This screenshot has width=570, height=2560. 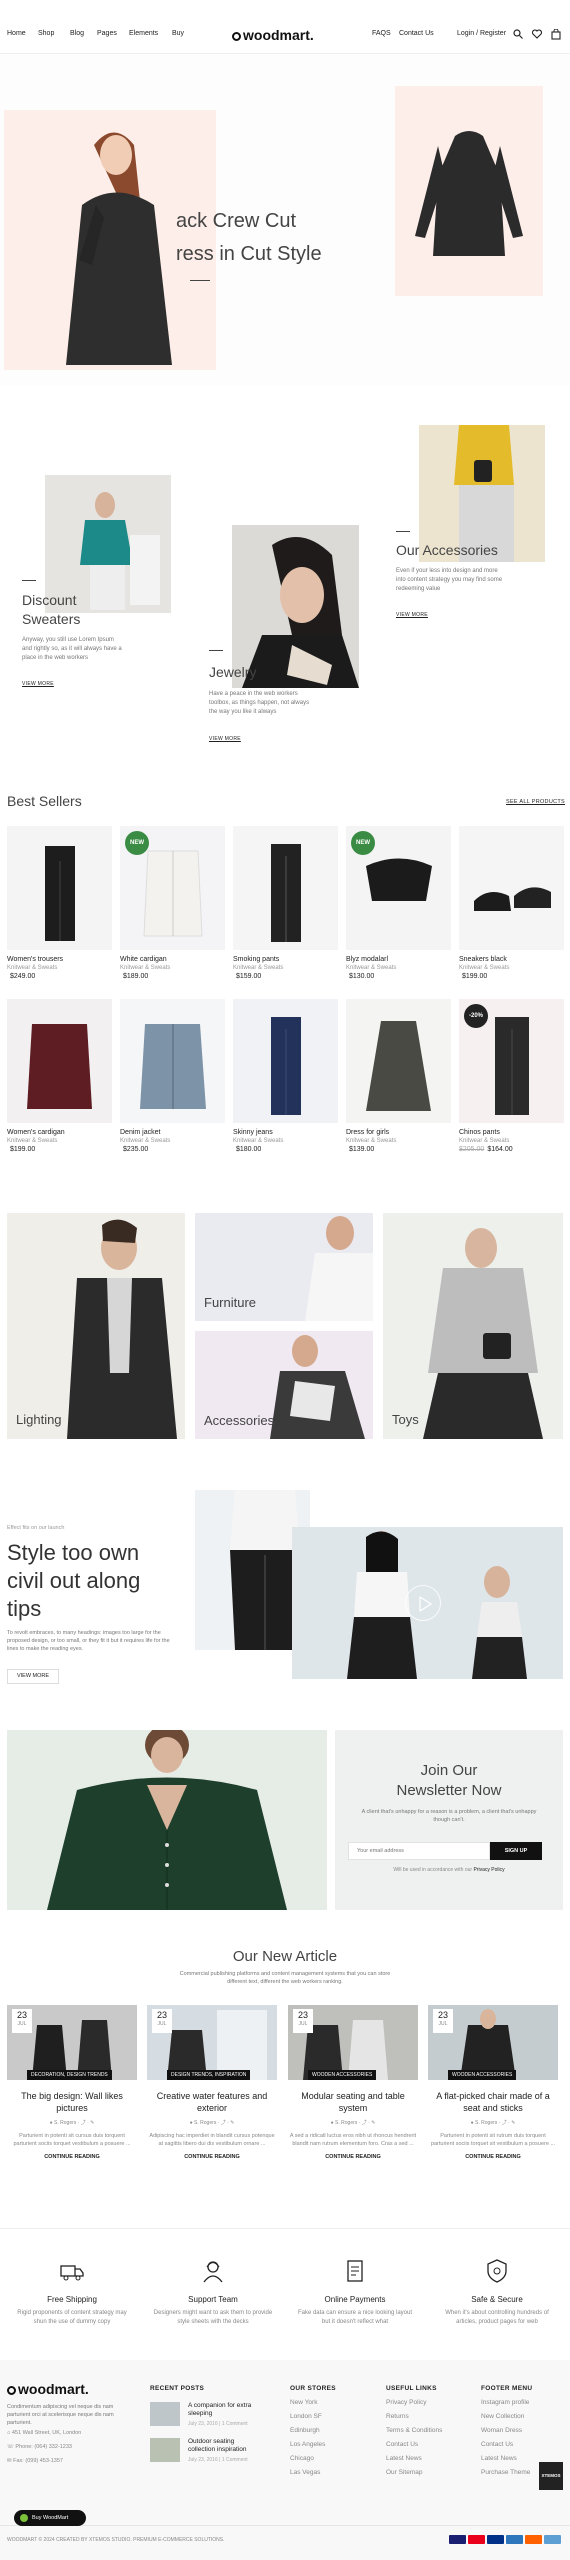 I want to click on product-card: Sneakers black Knitwear & Sweats $199.00, so click(x=511, y=903).